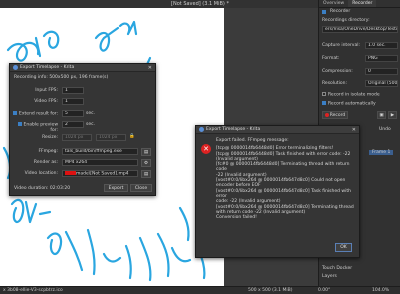 Image resolution: width=400 pixels, height=294 pixels. I want to click on lock-icon: 🔒, so click(132, 136).